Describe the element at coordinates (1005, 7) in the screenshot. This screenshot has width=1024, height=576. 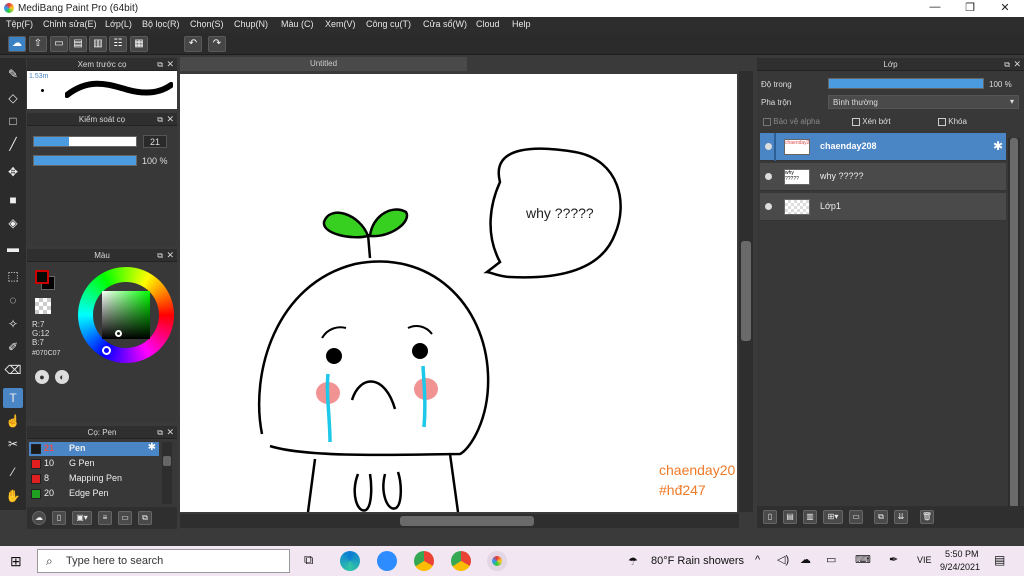
I see `close-button: ✕` at that location.